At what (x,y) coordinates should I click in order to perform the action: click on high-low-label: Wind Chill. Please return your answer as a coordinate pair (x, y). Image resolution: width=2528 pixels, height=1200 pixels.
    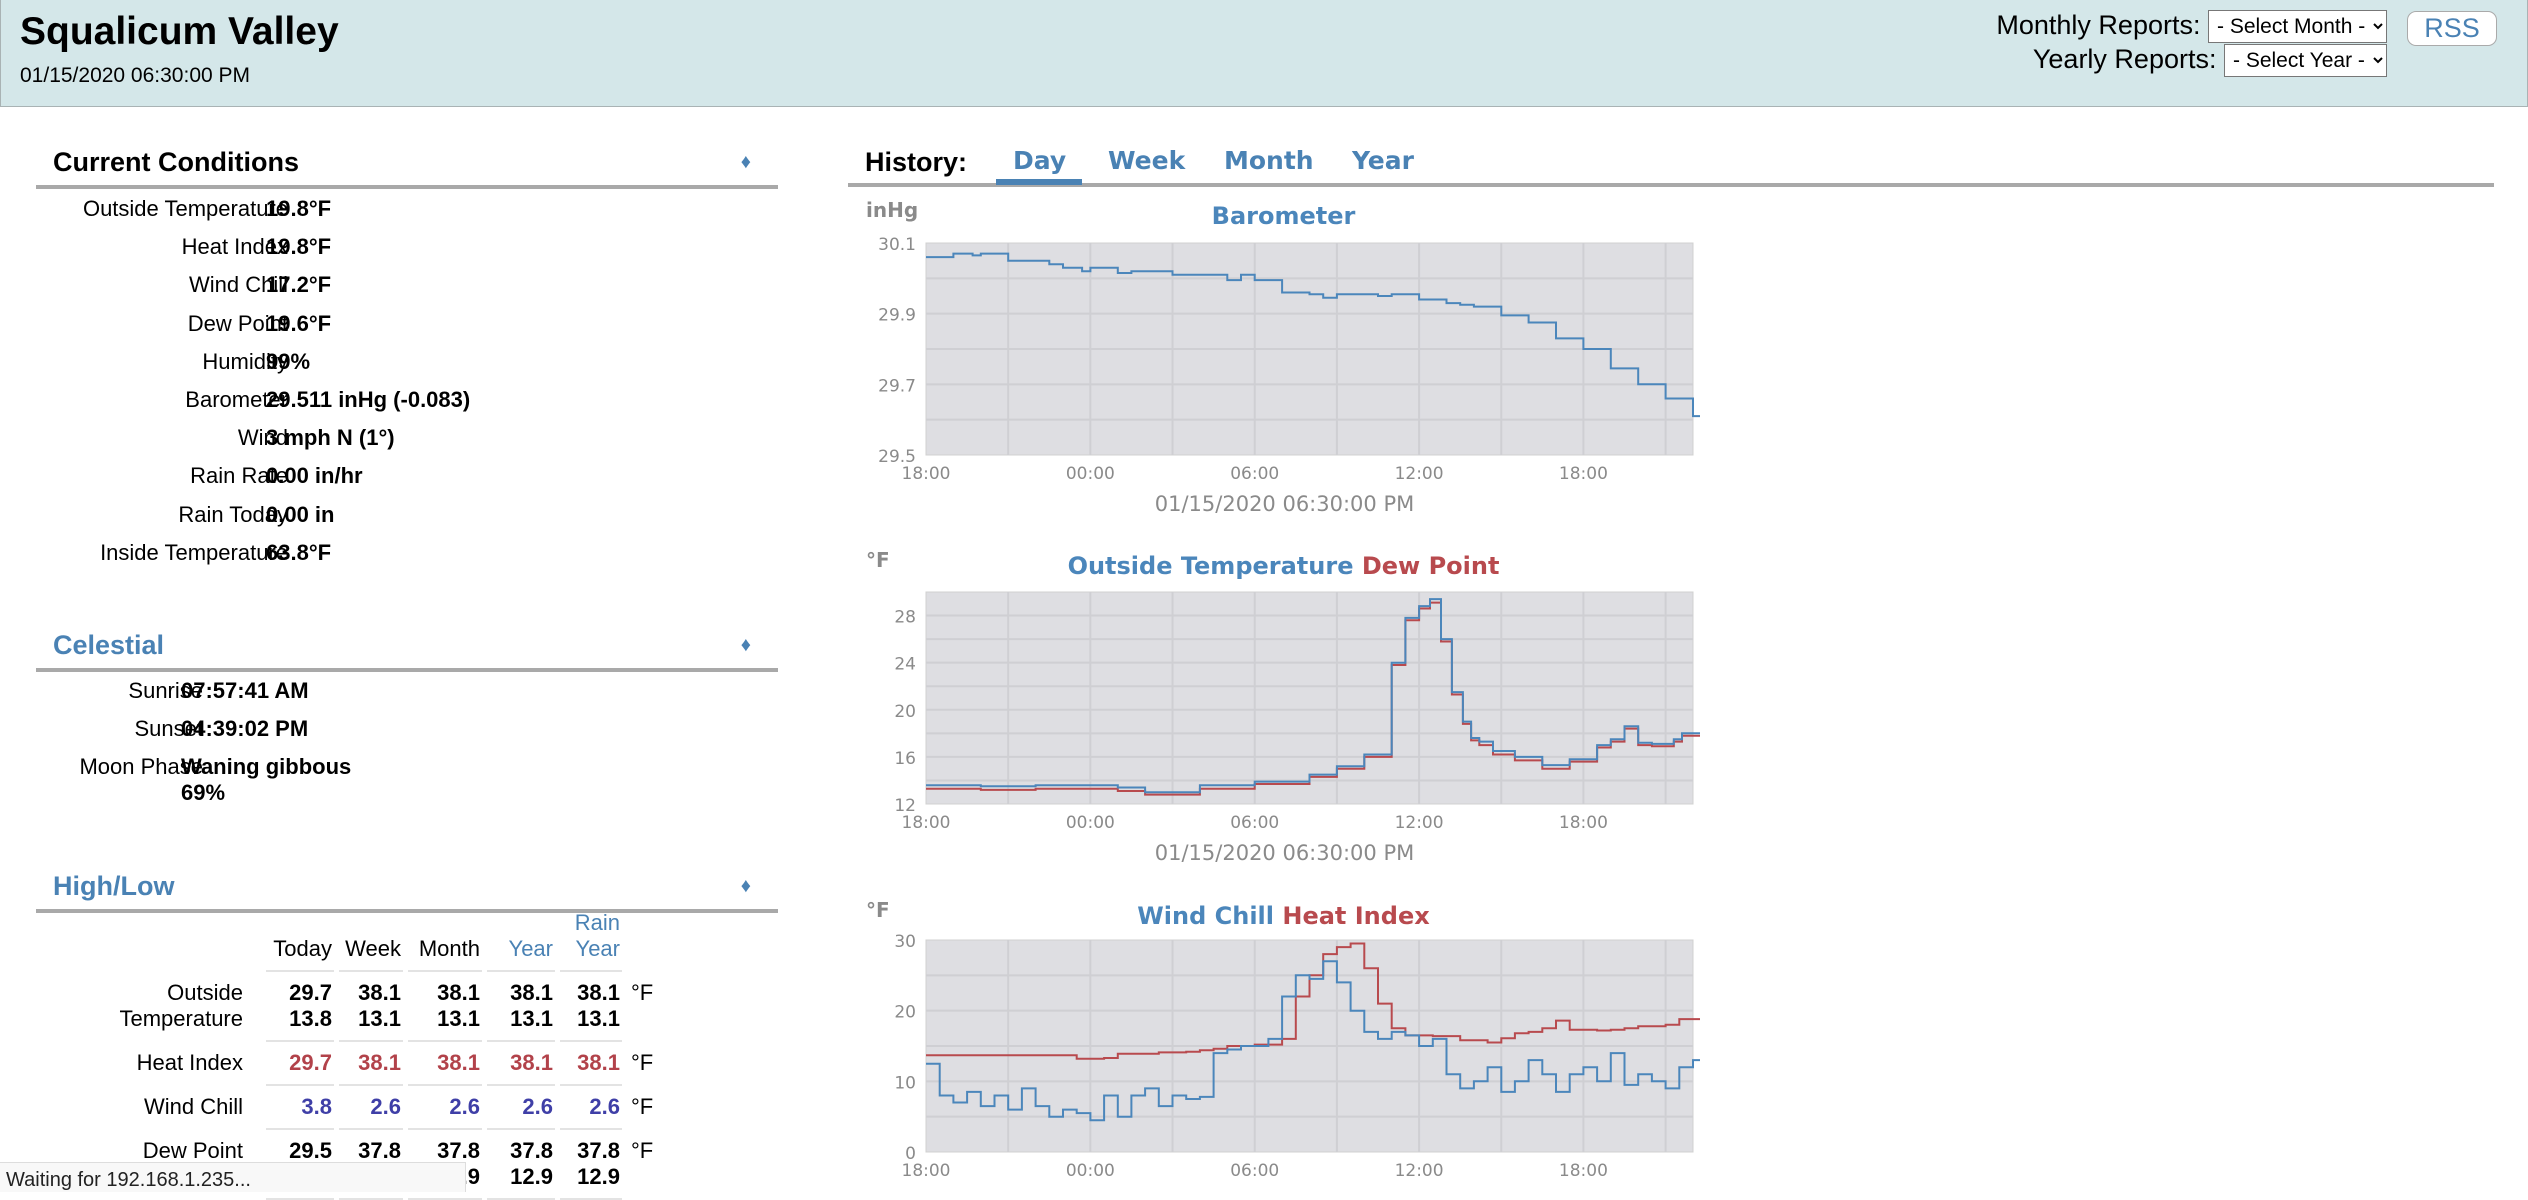
    Looking at the image, I should click on (193, 1106).